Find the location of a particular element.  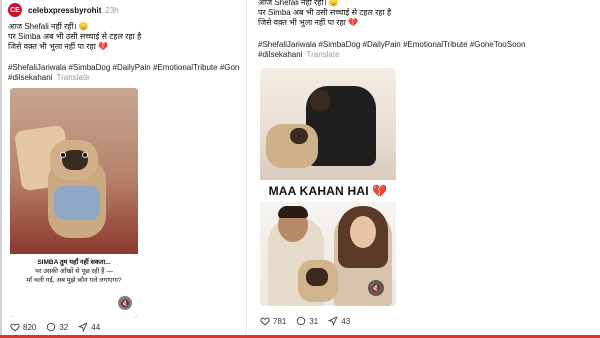

post-actions: 820 32 44 is located at coordinates (60, 327).